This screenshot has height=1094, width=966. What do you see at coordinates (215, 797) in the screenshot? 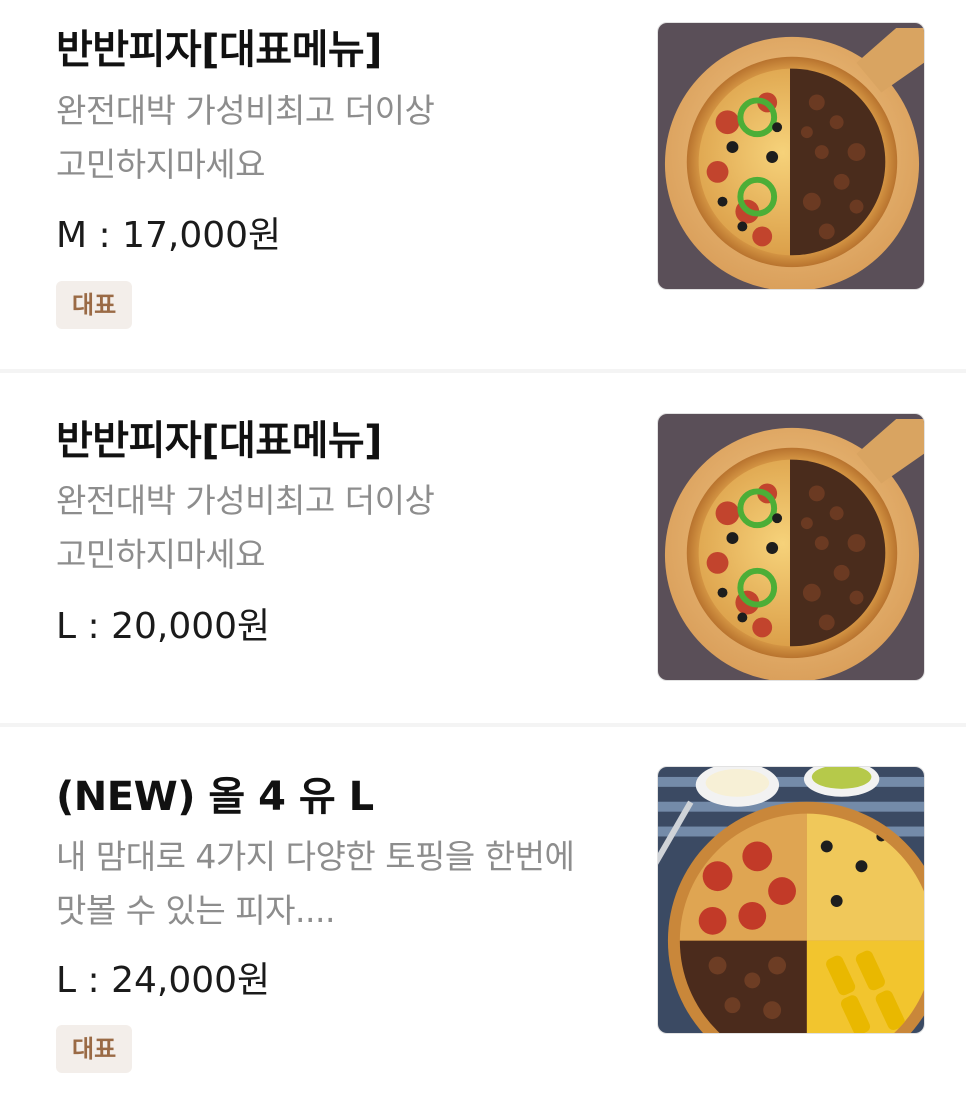
I see `menu-item-name: (NEW) 올 4 유 L` at bounding box center [215, 797].